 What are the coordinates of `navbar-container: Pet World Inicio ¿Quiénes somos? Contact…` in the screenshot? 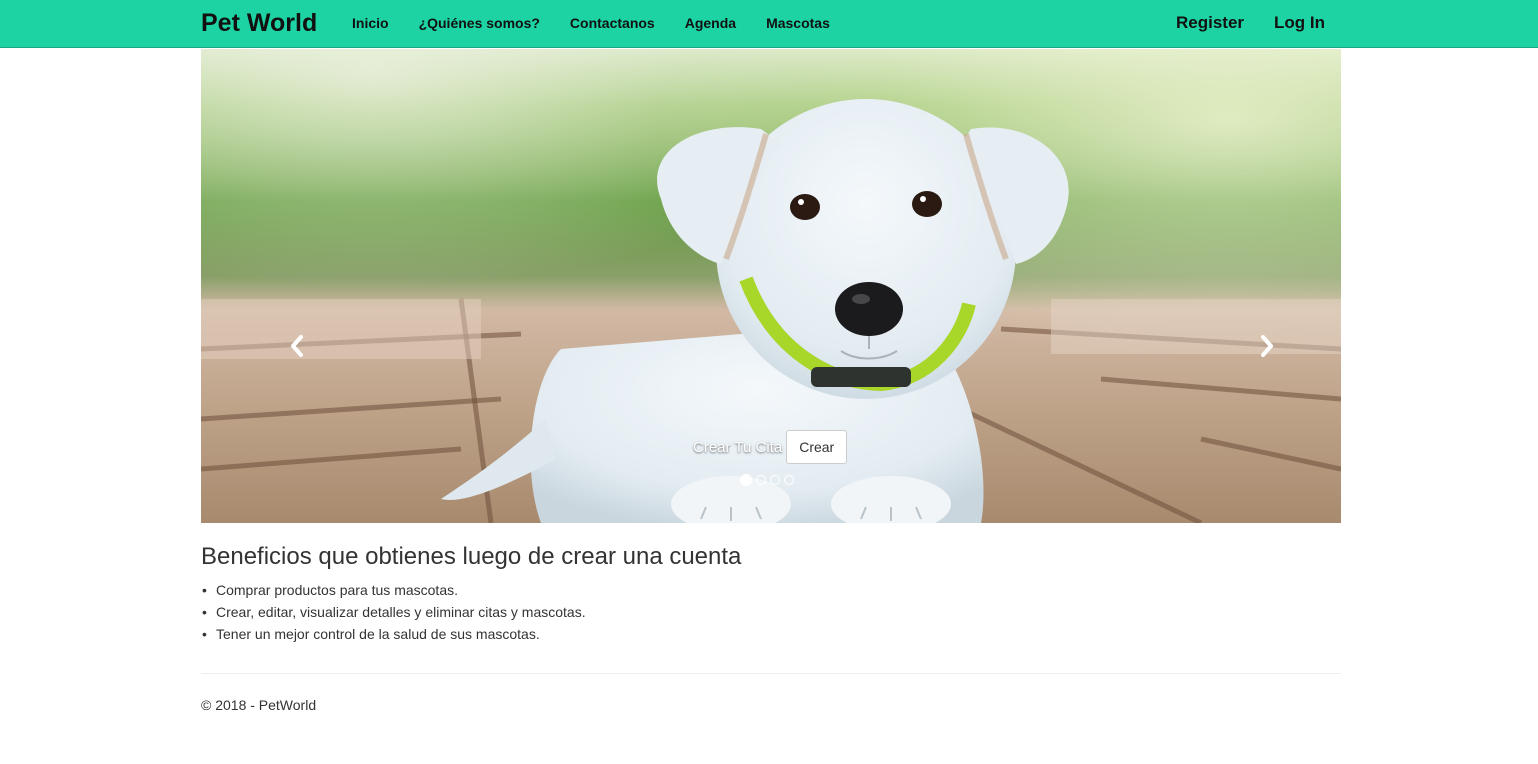 It's located at (770, 23).